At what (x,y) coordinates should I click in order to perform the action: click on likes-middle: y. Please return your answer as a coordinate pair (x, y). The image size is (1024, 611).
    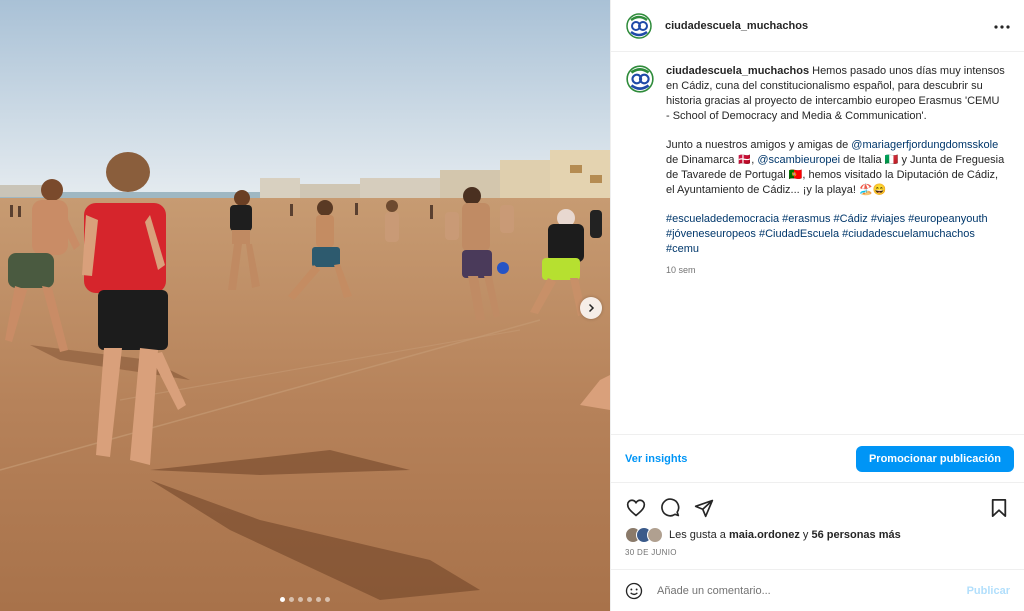
    Looking at the image, I should click on (805, 535).